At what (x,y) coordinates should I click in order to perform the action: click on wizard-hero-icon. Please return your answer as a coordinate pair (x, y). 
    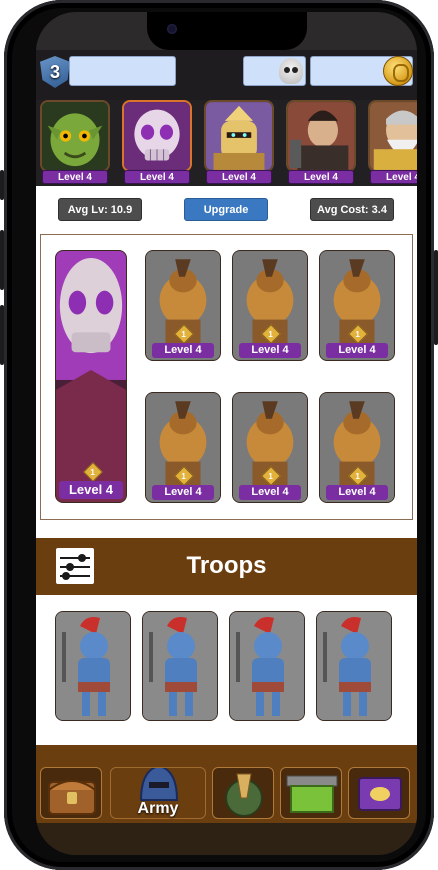
    Looking at the image, I should click on (393, 136).